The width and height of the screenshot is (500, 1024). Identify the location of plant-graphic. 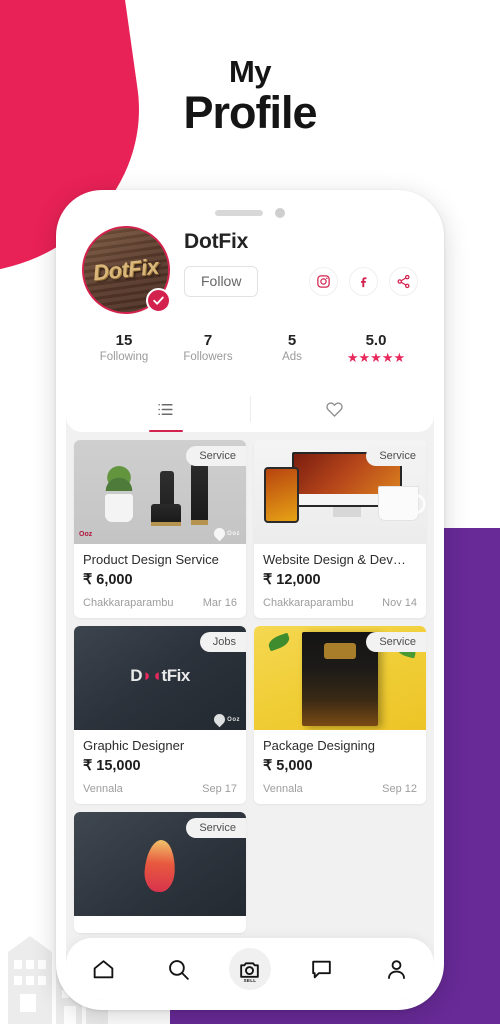
(118, 475).